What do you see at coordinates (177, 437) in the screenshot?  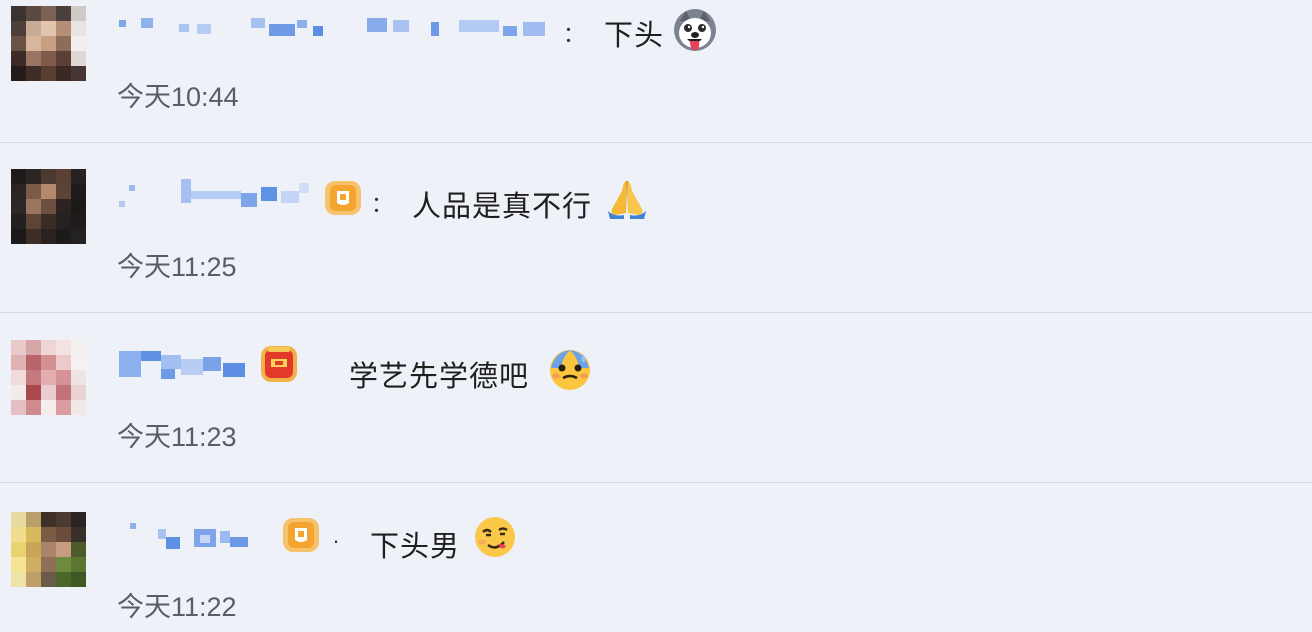 I see `comment-timestamp: 今天11:23` at bounding box center [177, 437].